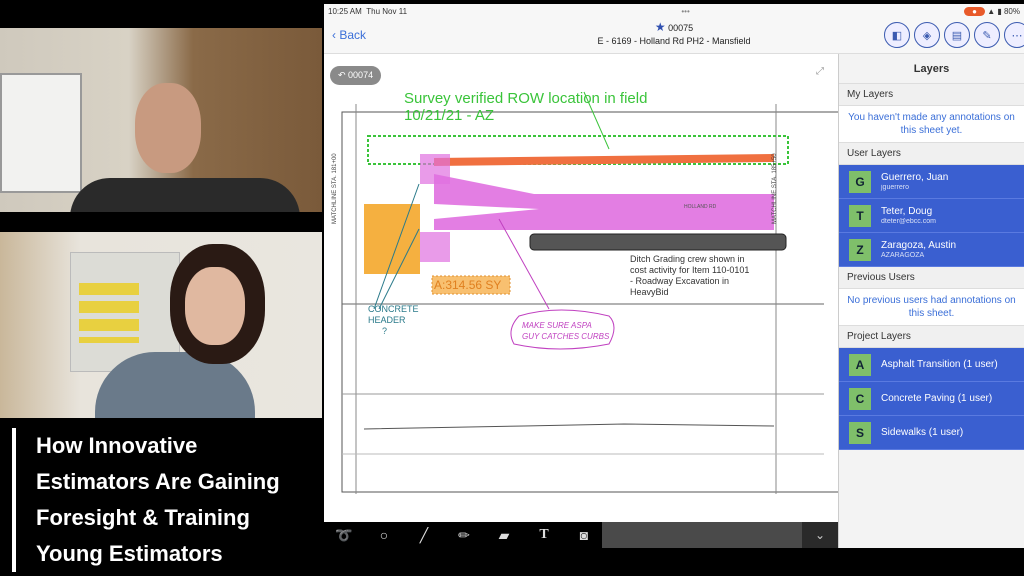 This screenshot has height=576, width=1024. Describe the element at coordinates (345, 11) in the screenshot. I see `status-time: 10:25 AM` at that location.